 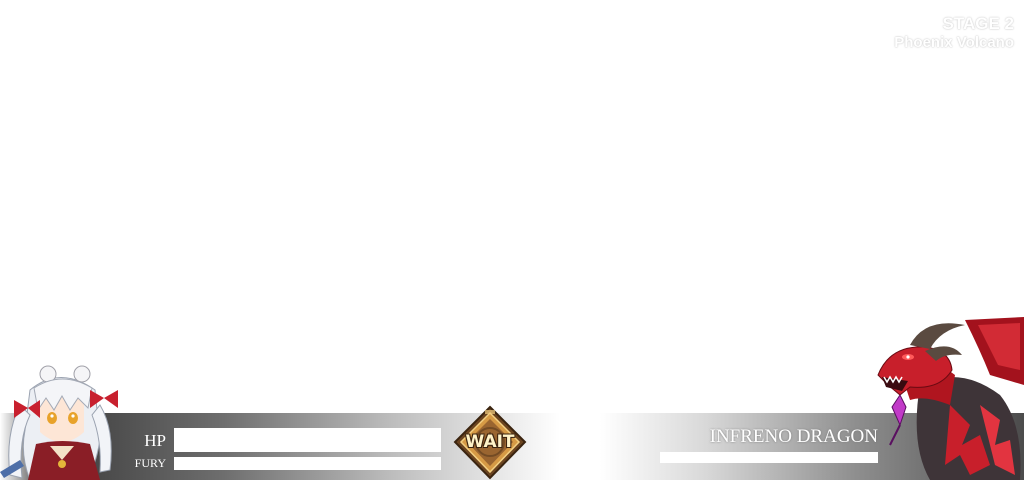 What do you see at coordinates (954, 42) in the screenshot?
I see `stage-subtitle: Phoenix Volcano` at bounding box center [954, 42].